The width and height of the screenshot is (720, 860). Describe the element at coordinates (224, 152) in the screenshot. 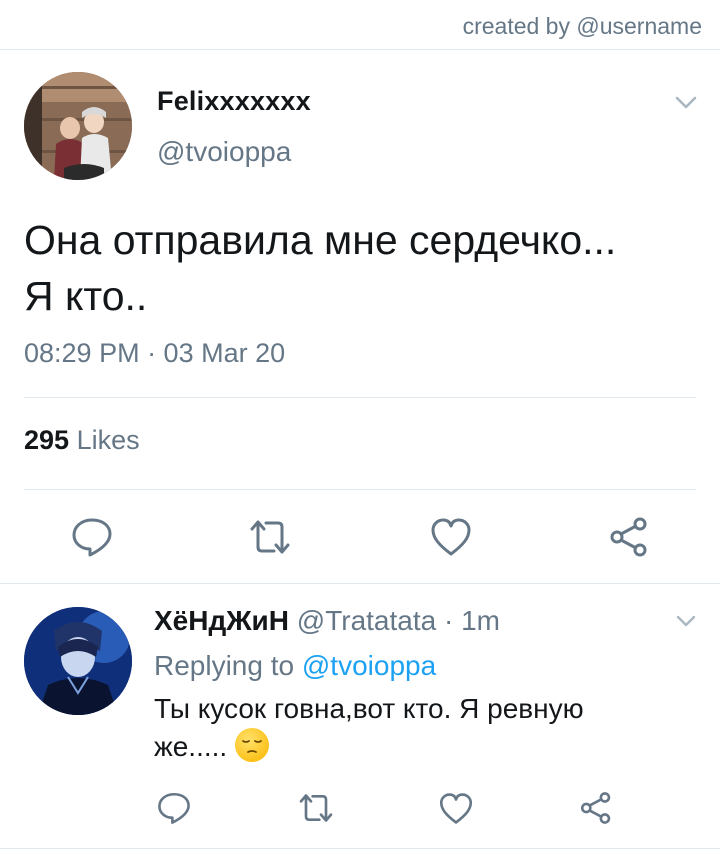

I see `user-handle: @tvoioppa` at that location.